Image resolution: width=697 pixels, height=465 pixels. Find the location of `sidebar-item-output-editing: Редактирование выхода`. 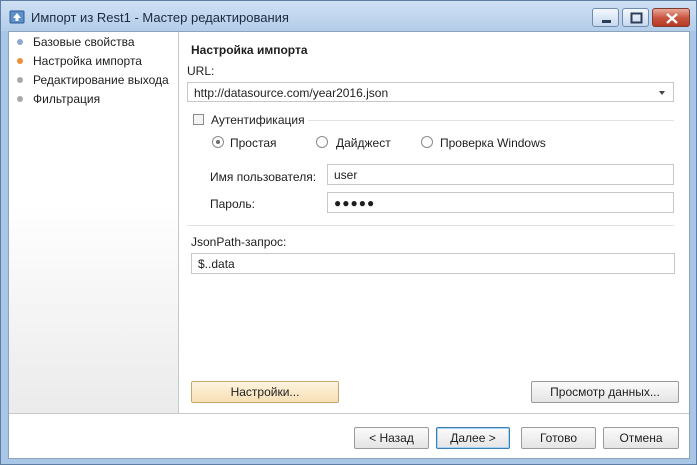

sidebar-item-output-editing: Редактирование выхода is located at coordinates (93, 80).